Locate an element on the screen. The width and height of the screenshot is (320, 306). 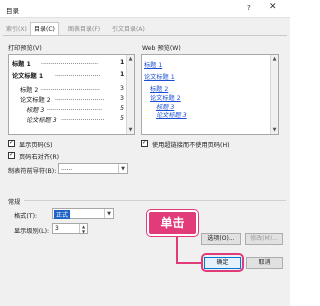
toc-line: 论文标题 2 is located at coordinates (35, 99).